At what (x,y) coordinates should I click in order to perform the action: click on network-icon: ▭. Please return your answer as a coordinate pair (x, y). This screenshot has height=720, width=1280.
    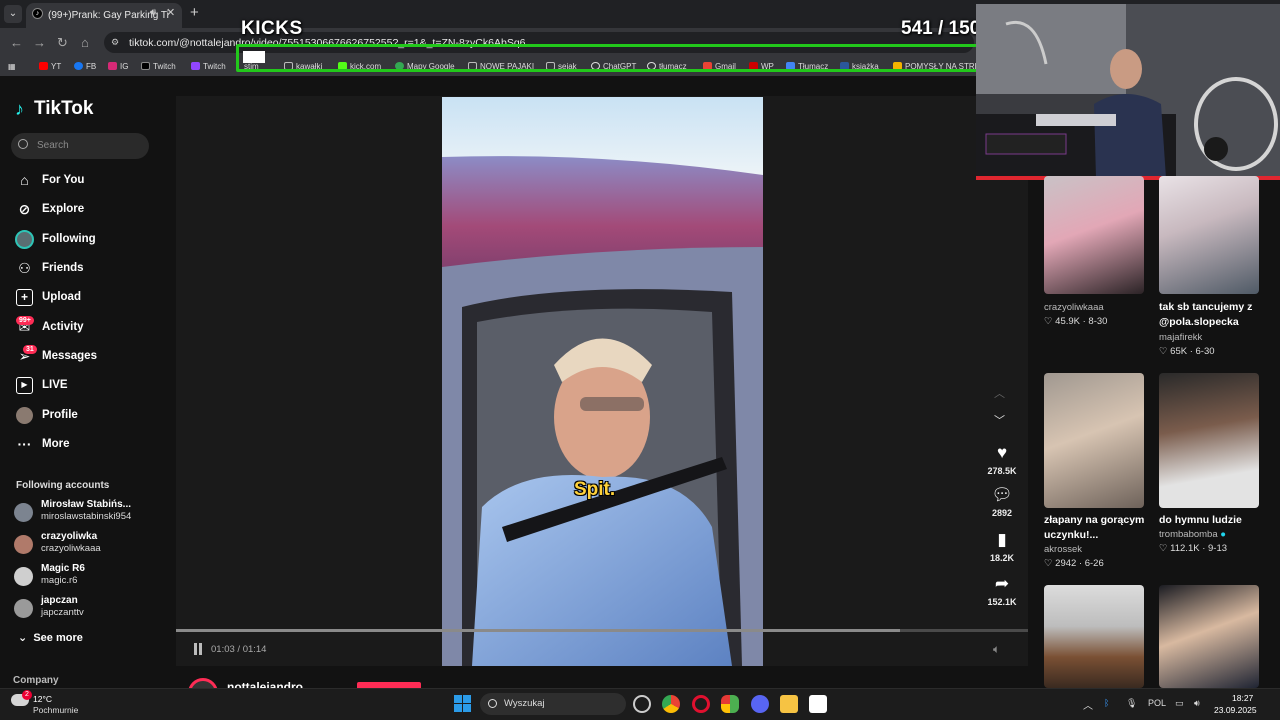
    Looking at the image, I should click on (1179, 703).